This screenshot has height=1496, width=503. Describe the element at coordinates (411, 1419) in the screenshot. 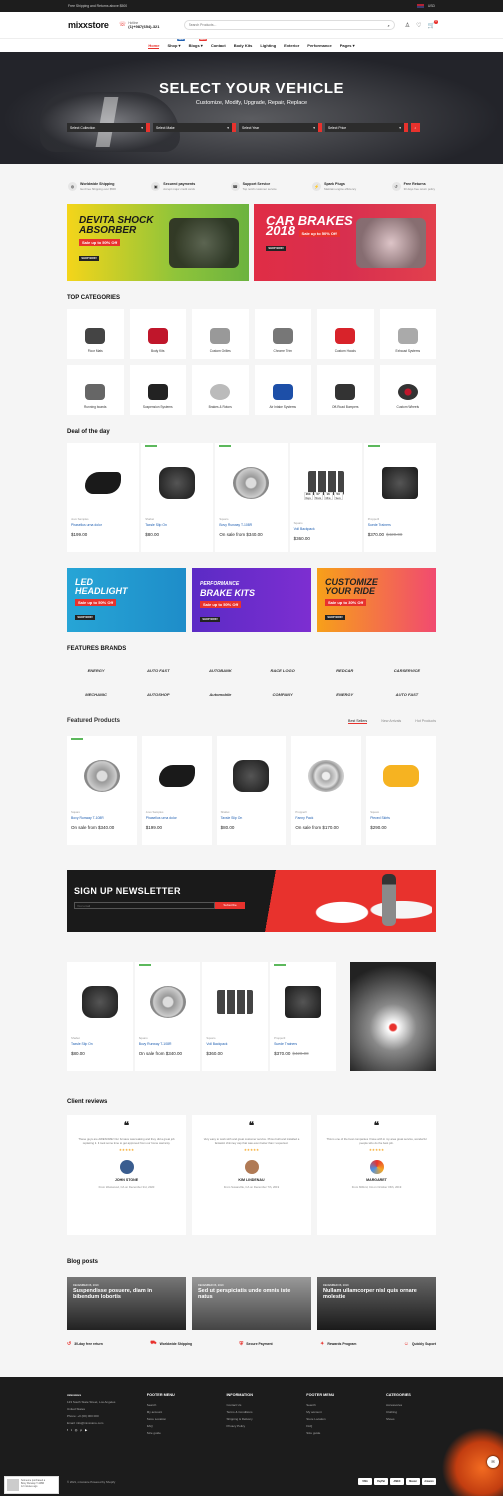

I see `footer-link: Shoes` at that location.